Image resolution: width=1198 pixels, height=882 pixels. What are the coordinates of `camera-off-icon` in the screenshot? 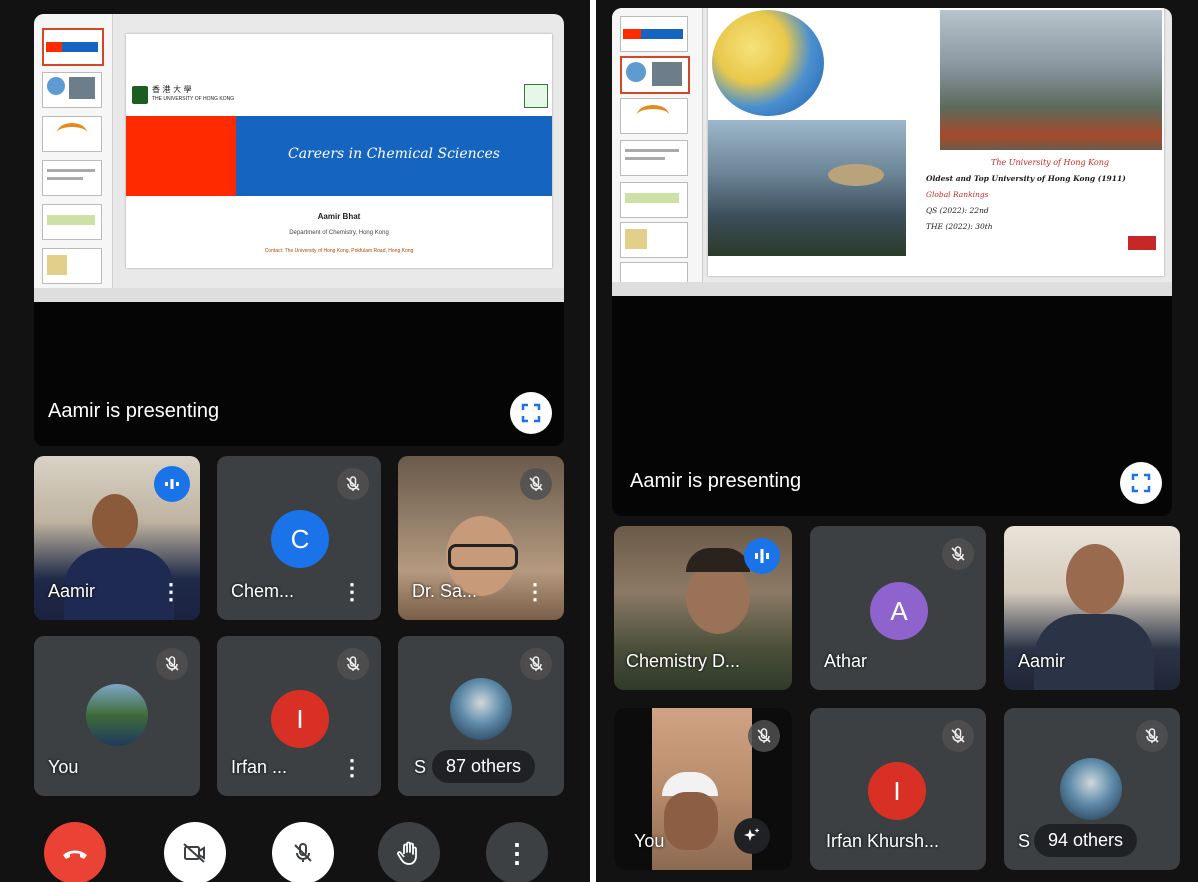 It's located at (194, 853).